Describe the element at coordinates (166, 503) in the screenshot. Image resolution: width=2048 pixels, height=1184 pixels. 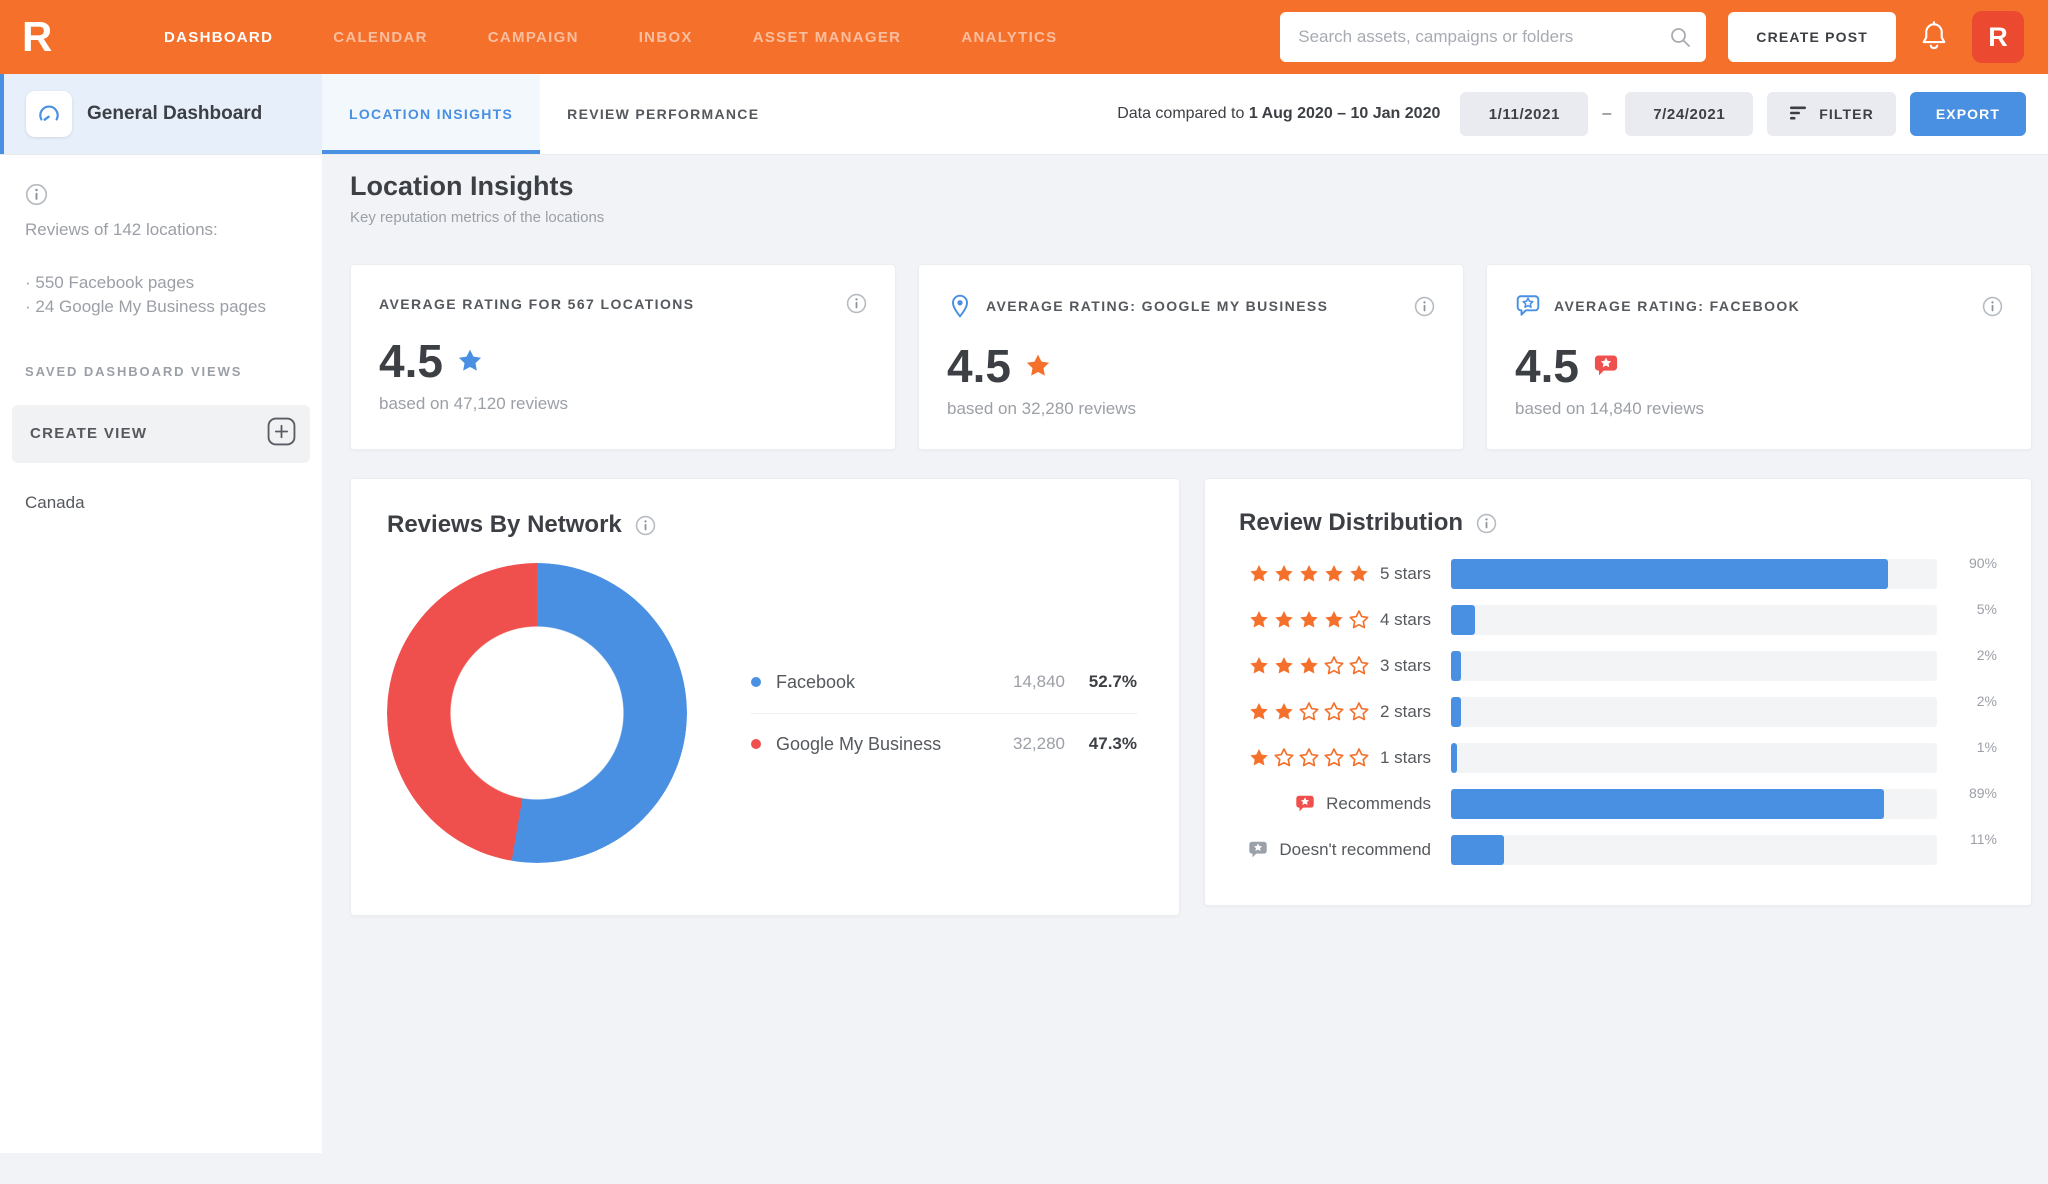
I see `saved-view-canada: Canada` at that location.